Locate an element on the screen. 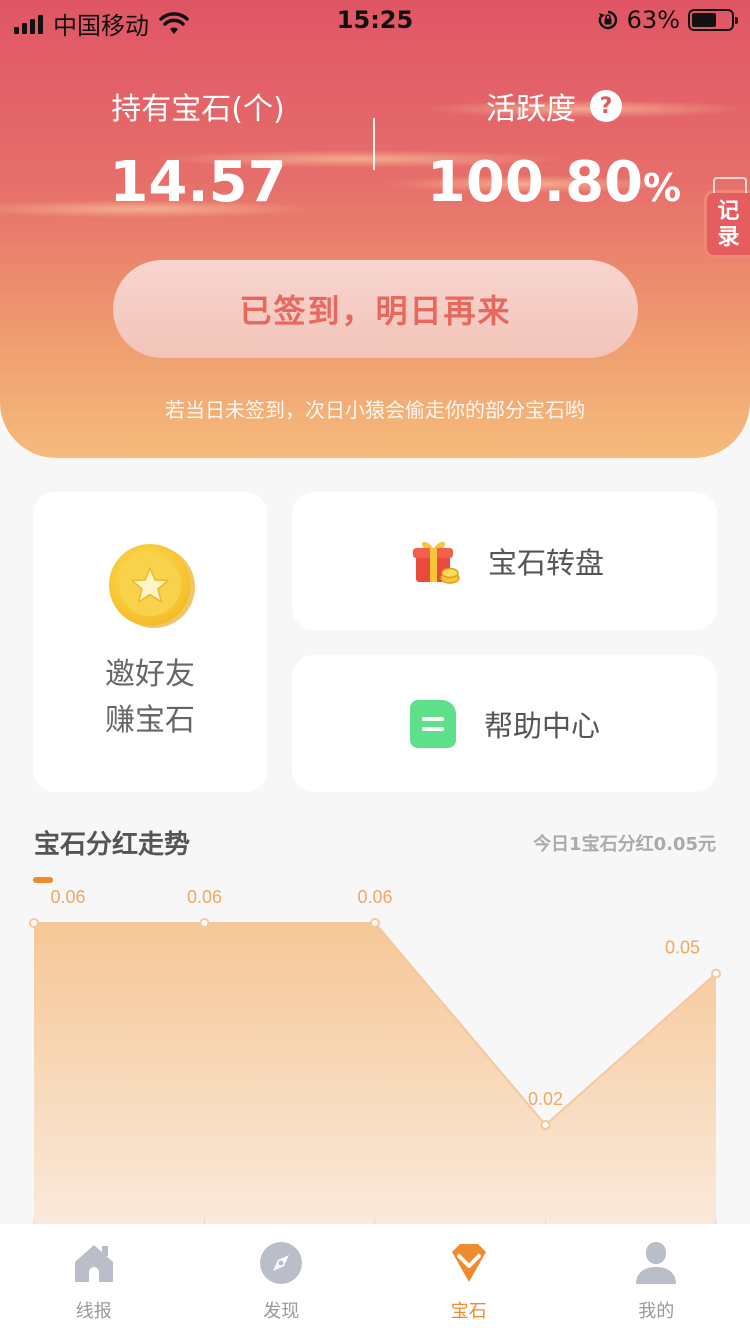  record-paper-icon is located at coordinates (730, 185).